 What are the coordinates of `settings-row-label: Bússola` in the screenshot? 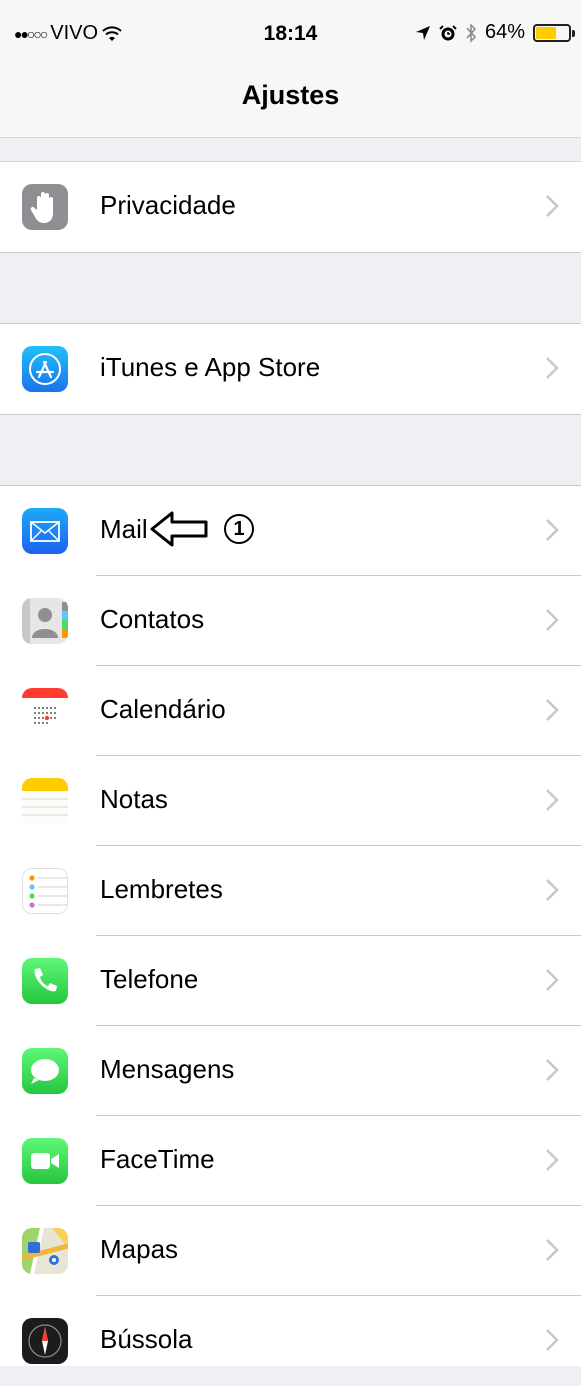 It's located at (146, 1339).